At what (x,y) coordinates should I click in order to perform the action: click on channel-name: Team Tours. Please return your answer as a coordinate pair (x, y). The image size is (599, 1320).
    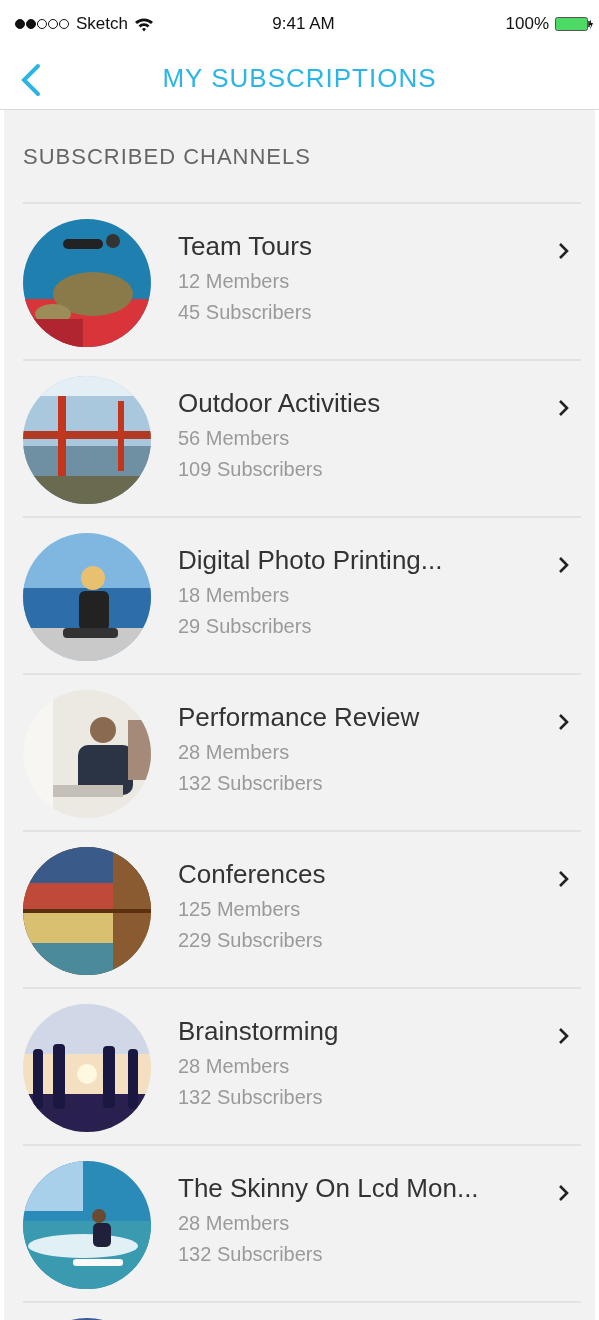
    Looking at the image, I should click on (367, 246).